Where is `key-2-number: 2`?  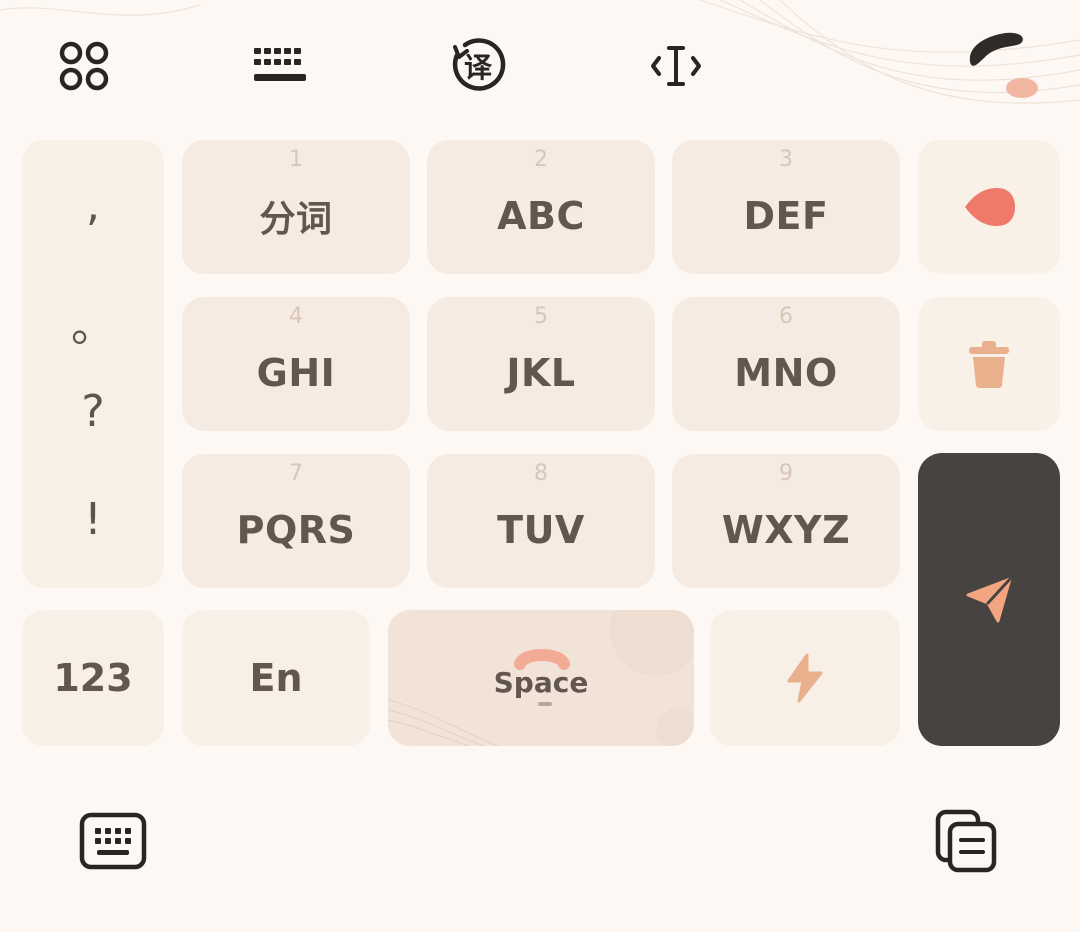 key-2-number: 2 is located at coordinates (541, 159).